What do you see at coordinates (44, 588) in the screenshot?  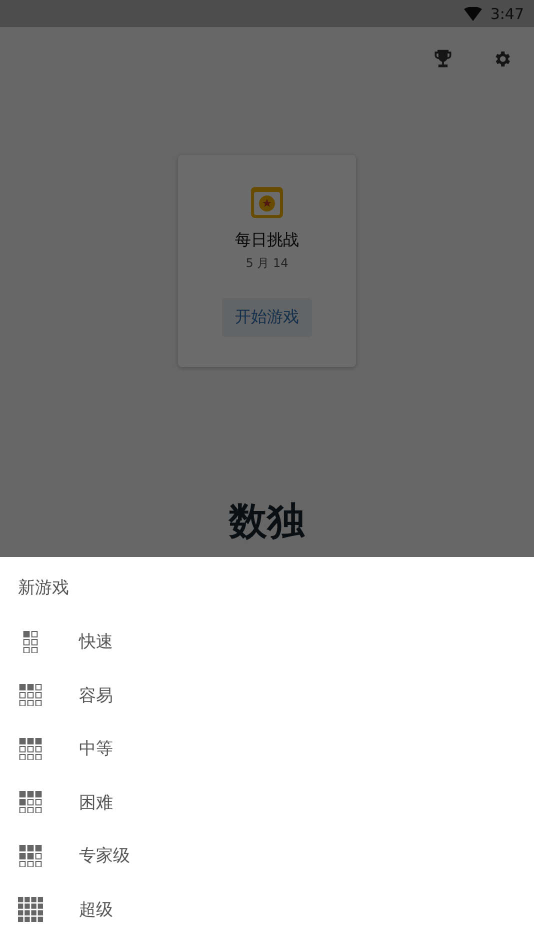 I see `sheet-title: 新游戏` at bounding box center [44, 588].